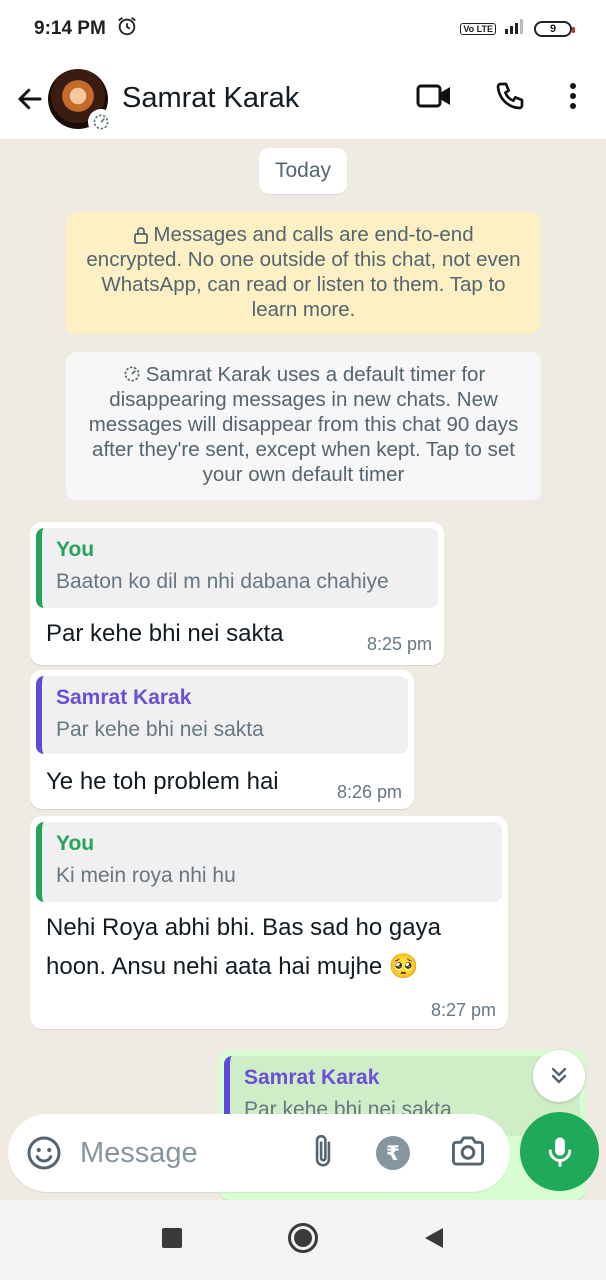  What do you see at coordinates (132, 374) in the screenshot?
I see `timer-icon` at bounding box center [132, 374].